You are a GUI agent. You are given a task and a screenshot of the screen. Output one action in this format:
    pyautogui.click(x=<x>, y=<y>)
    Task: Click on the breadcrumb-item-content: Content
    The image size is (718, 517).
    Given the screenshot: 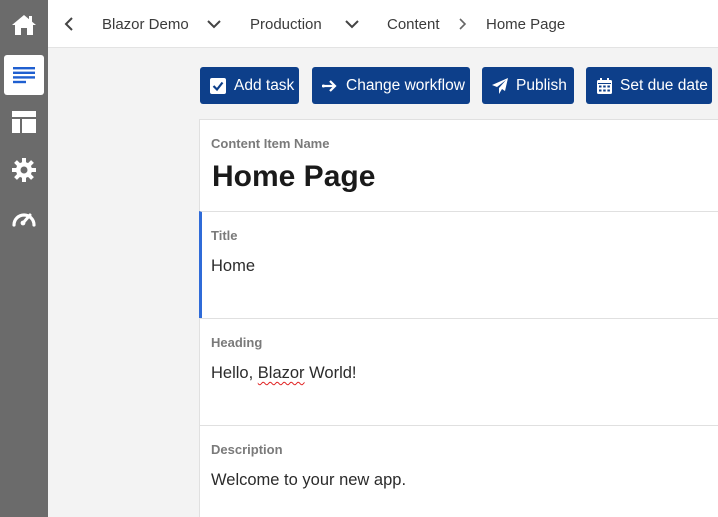 What is the action you would take?
    pyautogui.click(x=413, y=24)
    